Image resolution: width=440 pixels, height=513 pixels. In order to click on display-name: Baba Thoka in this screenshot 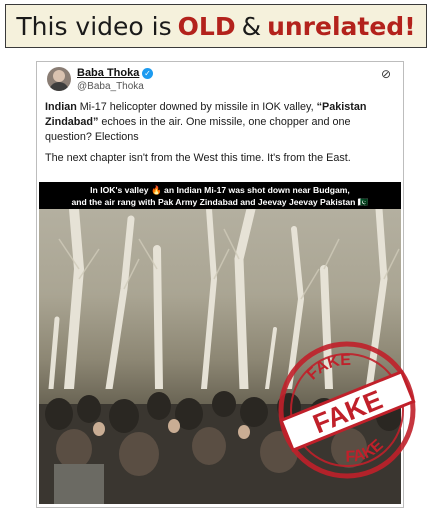, I will do `click(108, 73)`.